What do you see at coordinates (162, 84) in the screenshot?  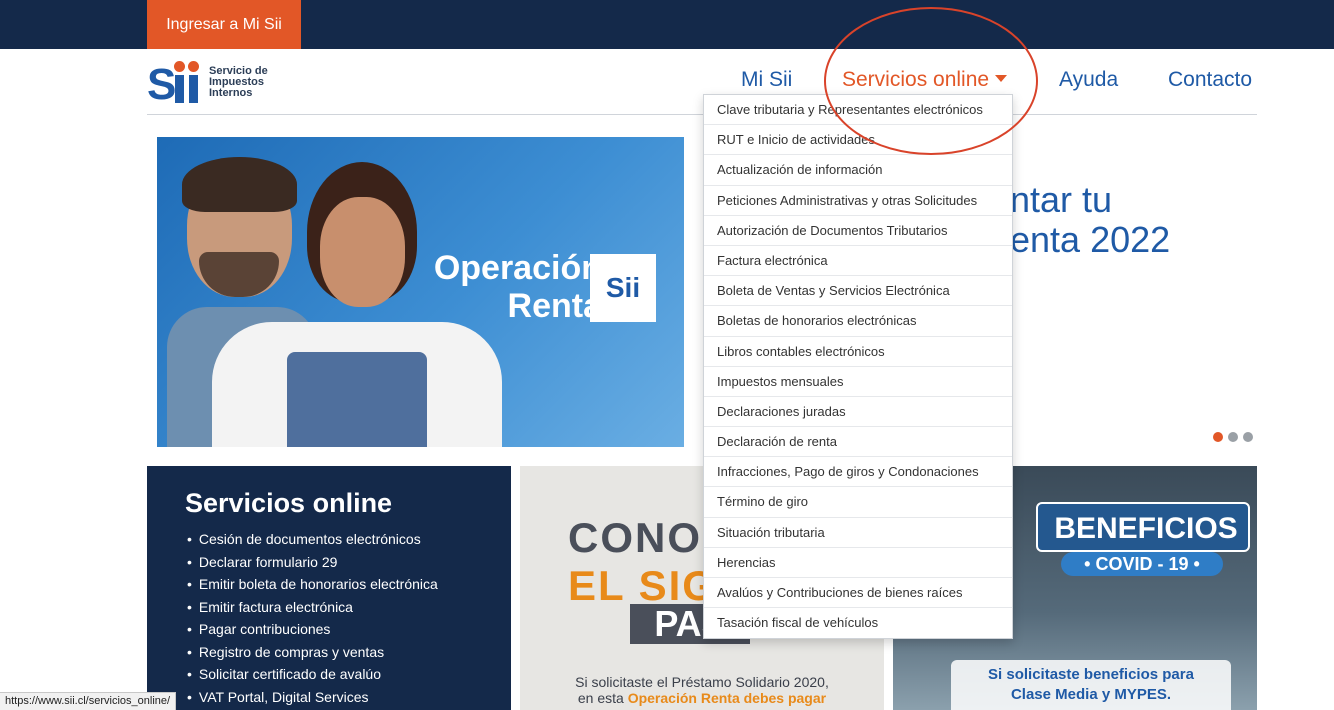 I see `logo-s: S` at bounding box center [162, 84].